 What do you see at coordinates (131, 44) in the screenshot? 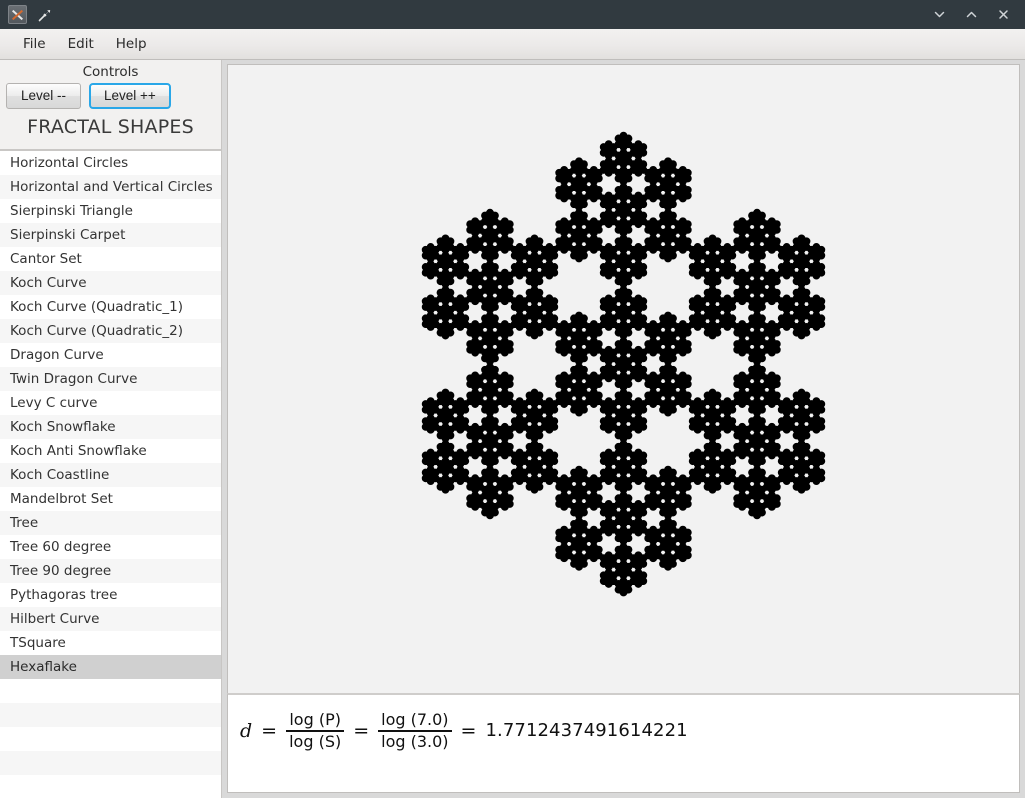
I see `menu-item-help: Help` at bounding box center [131, 44].